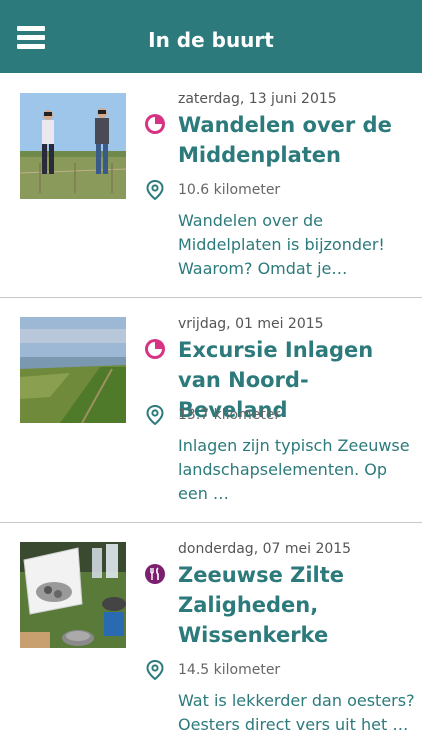 The width and height of the screenshot is (422, 750). I want to click on event-distance: 10.6 kilometer, so click(229, 190).